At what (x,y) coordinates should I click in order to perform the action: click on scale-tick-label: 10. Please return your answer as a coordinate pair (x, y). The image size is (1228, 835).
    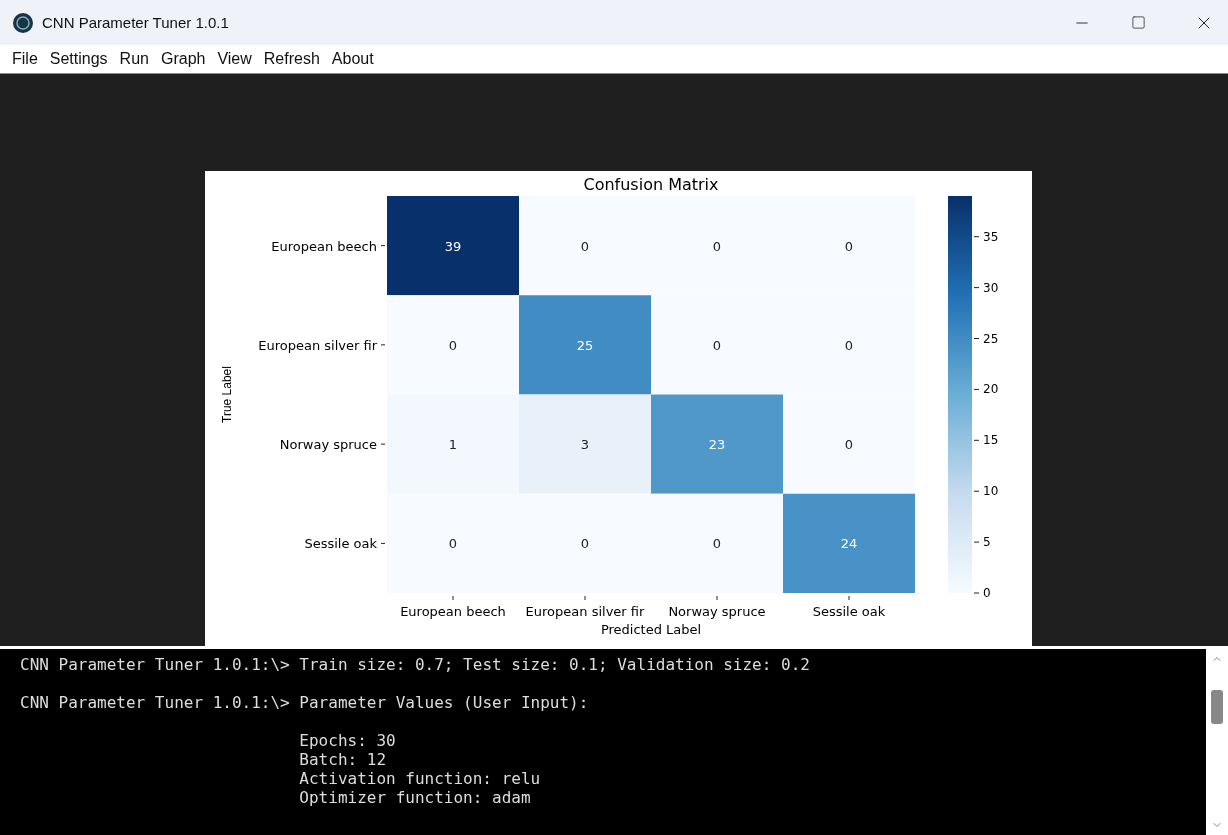
    Looking at the image, I should click on (991, 491).